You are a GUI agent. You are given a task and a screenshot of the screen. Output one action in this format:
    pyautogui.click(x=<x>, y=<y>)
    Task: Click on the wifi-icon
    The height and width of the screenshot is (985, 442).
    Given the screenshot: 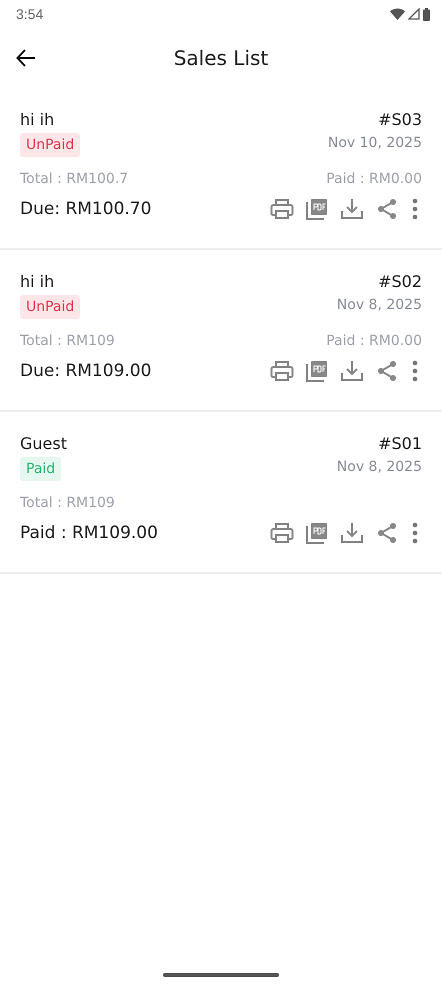 What is the action you would take?
    pyautogui.click(x=397, y=14)
    